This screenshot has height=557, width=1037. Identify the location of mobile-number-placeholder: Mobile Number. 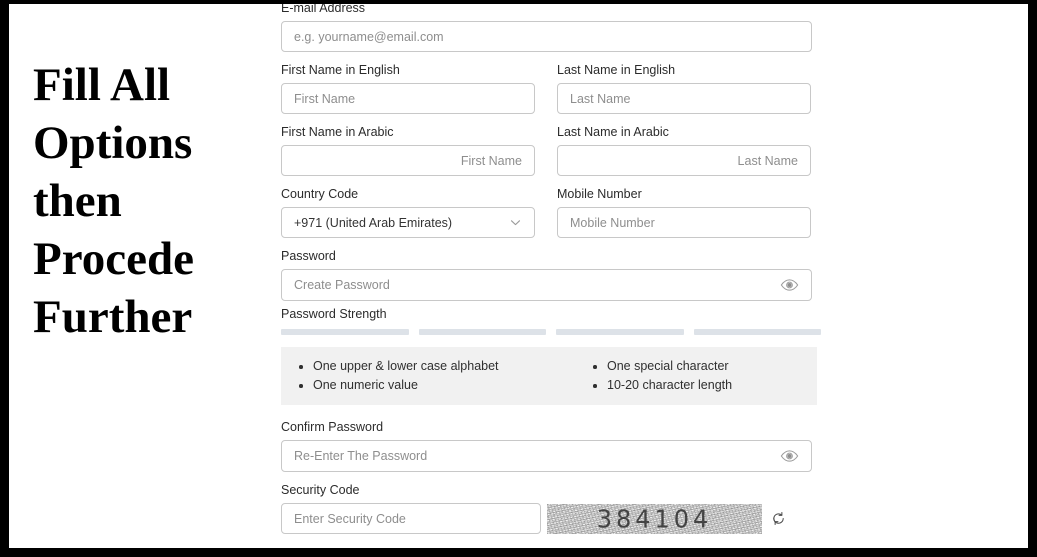
(612, 222).